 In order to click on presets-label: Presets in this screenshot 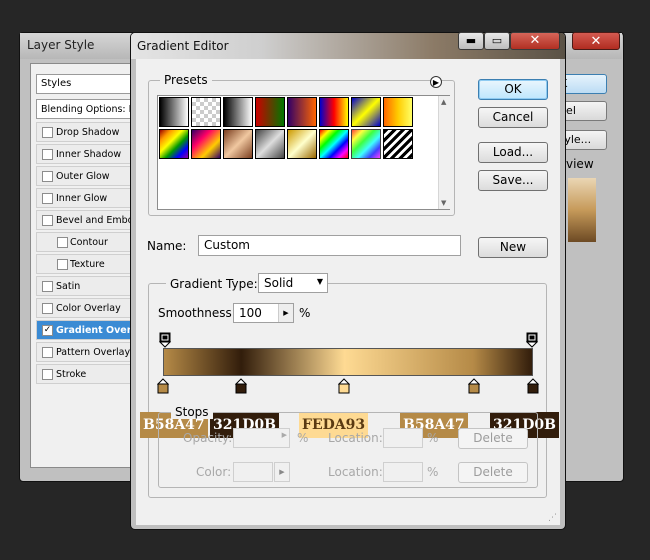, I will do `click(186, 80)`.